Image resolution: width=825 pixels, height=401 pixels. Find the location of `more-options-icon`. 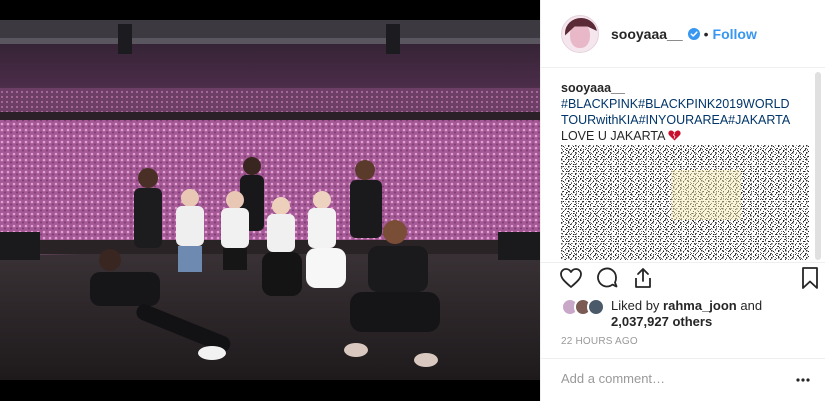

more-options-icon is located at coordinates (803, 380).